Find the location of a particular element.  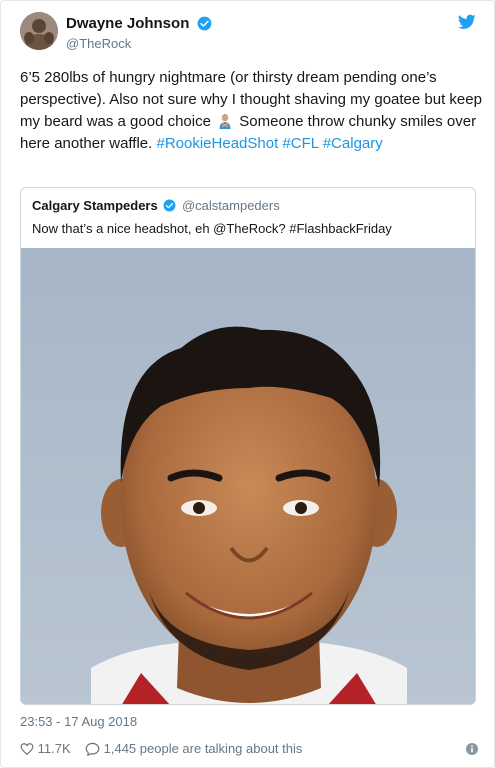

like-button: 11.7K is located at coordinates (45, 748).